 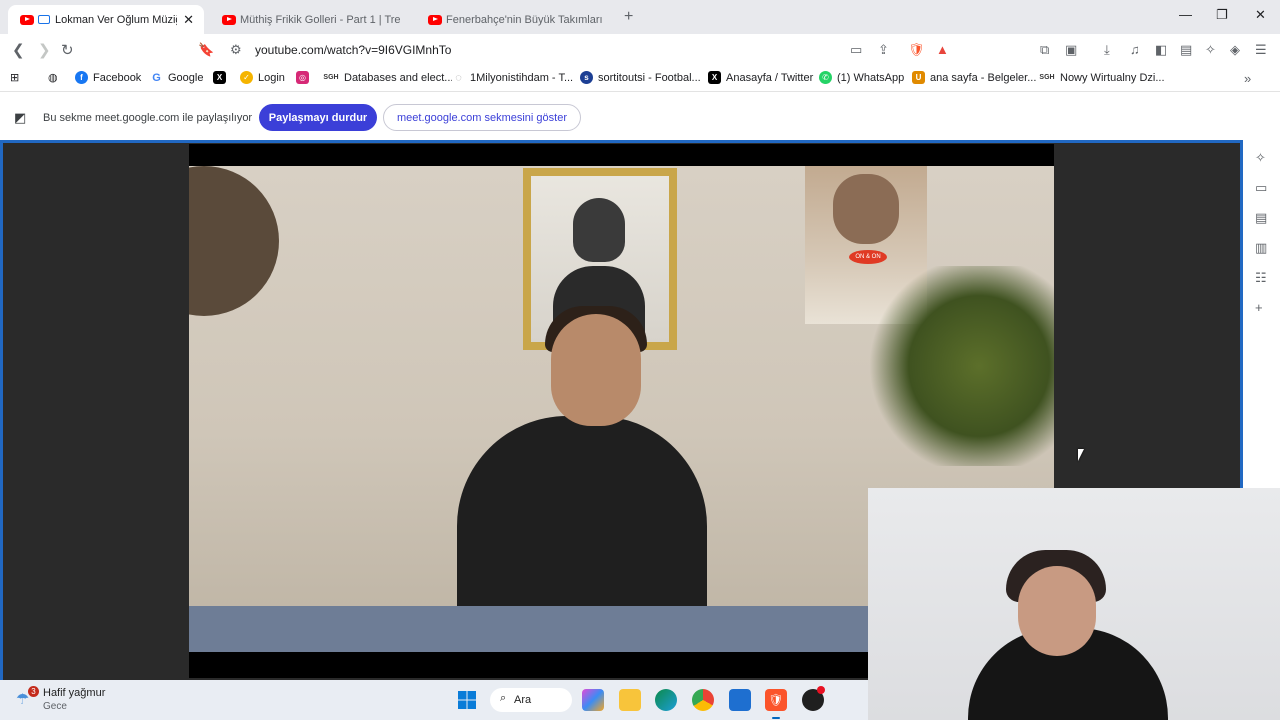 What do you see at coordinates (628, 17) in the screenshot?
I see `new-tab-button: +` at bounding box center [628, 17].